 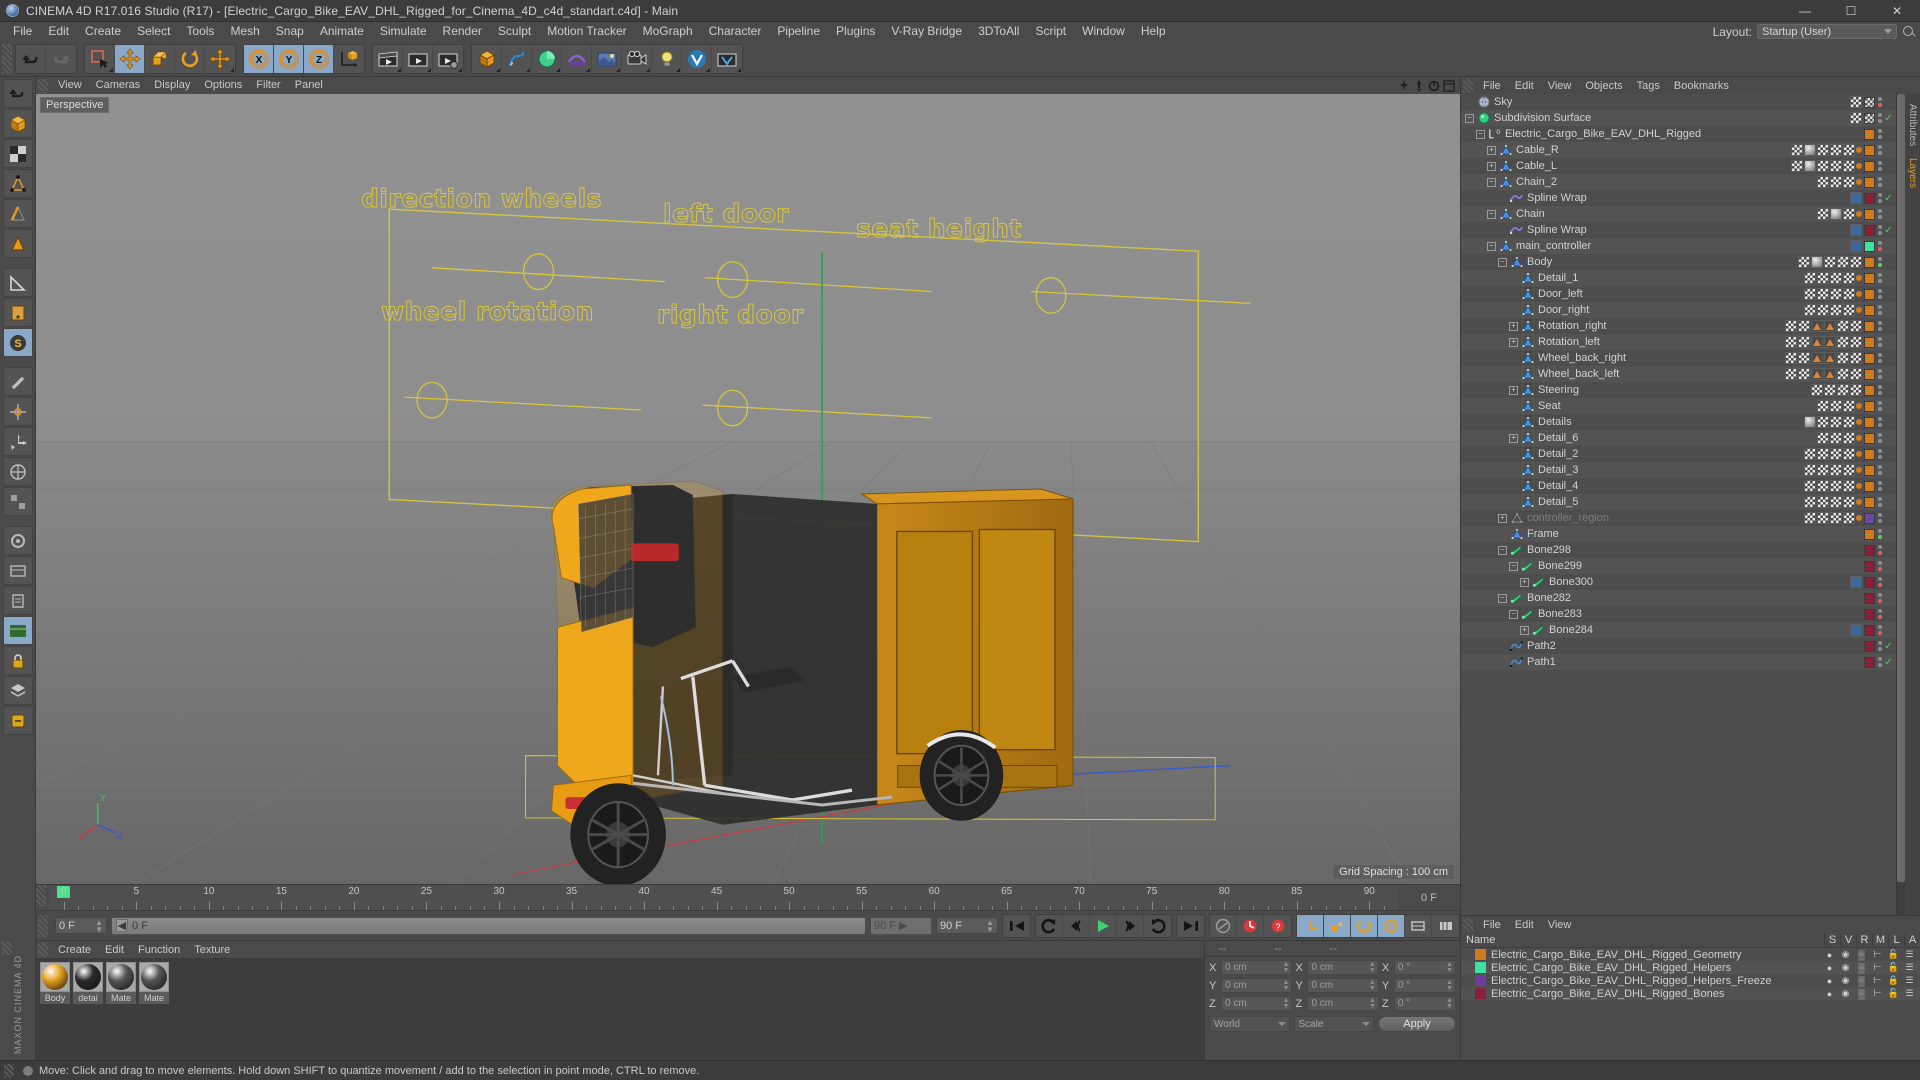 I want to click on maximize-button: ☐, so click(x=1851, y=11).